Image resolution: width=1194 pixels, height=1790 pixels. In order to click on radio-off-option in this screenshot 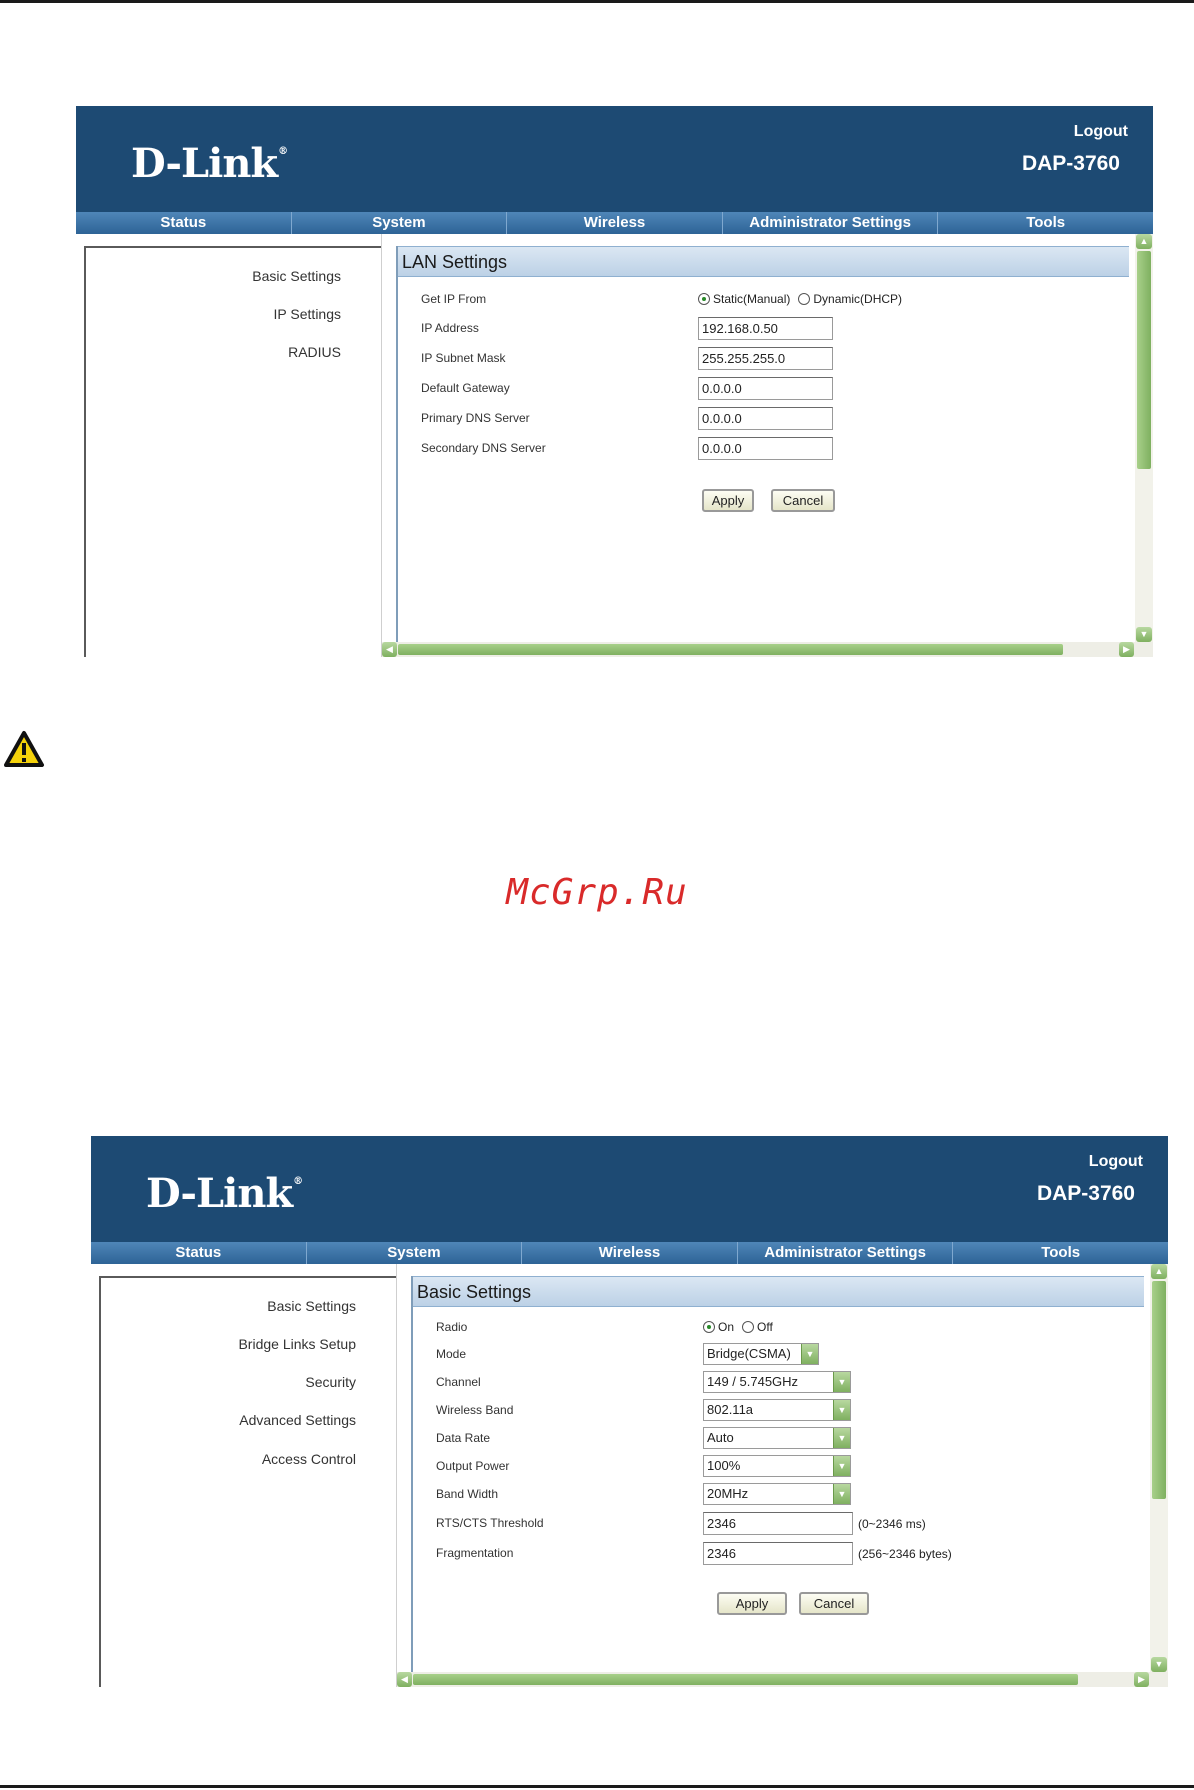, I will do `click(748, 1327)`.